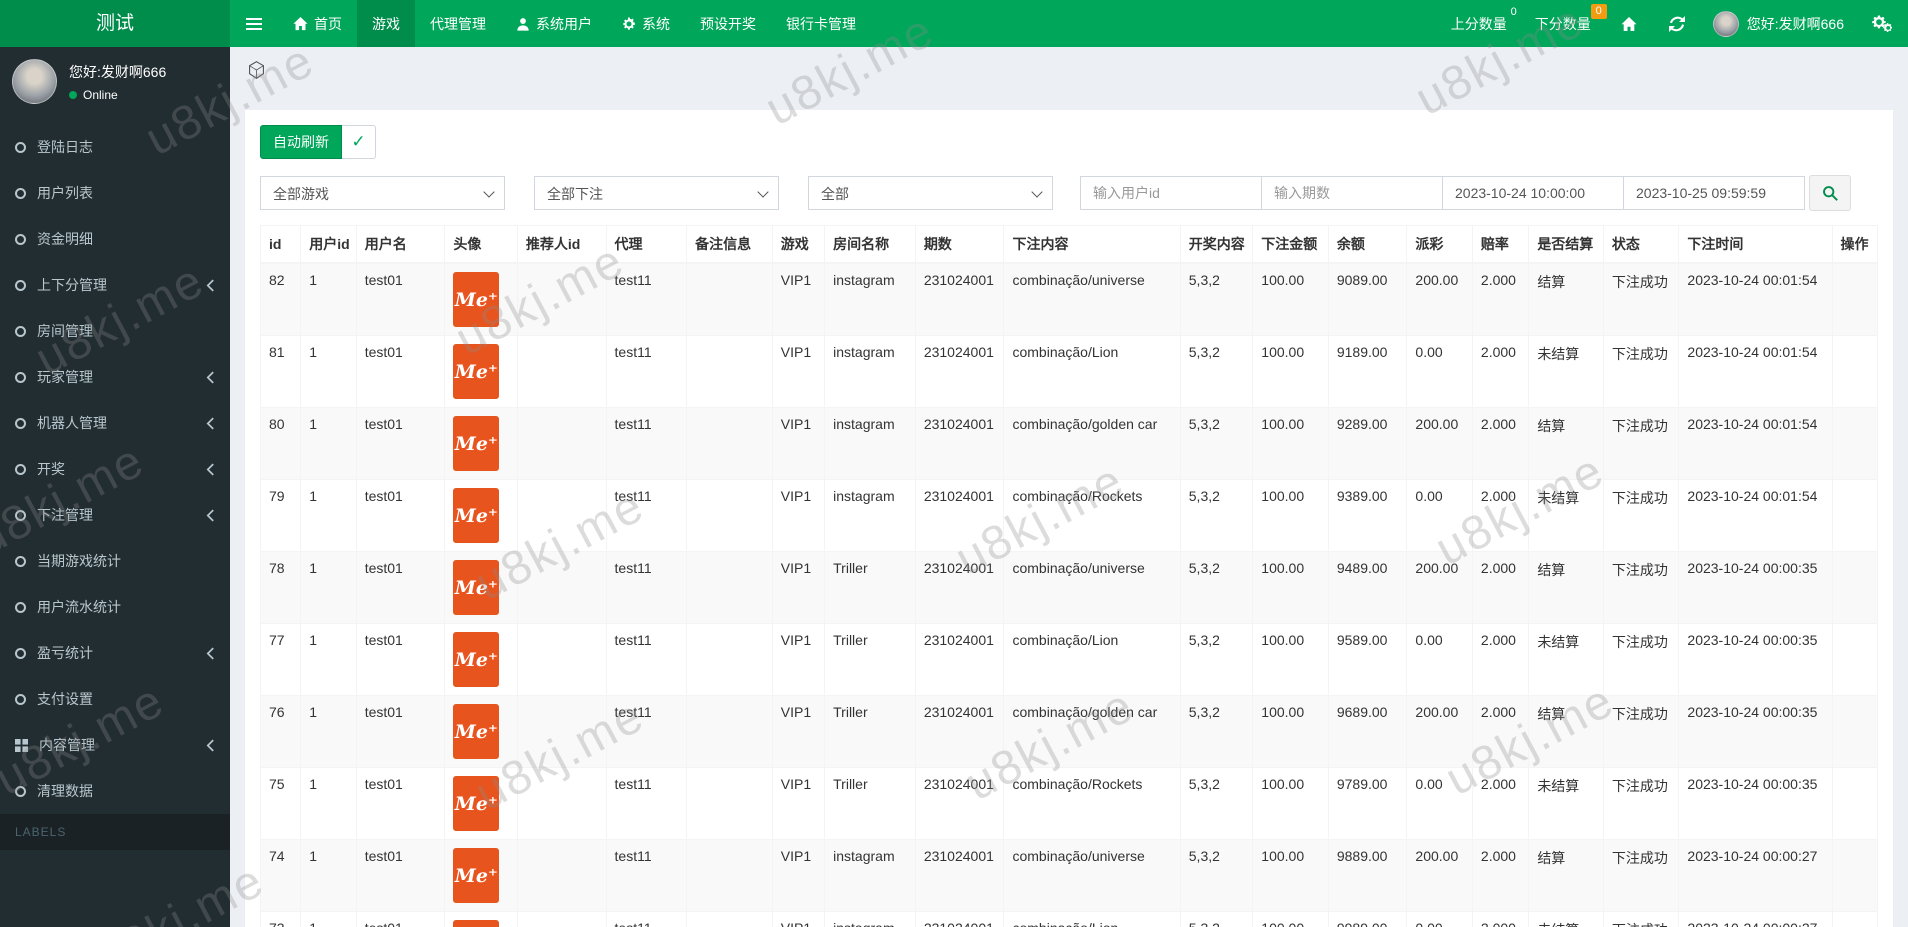 The height and width of the screenshot is (927, 1908). I want to click on sidebar-item-room-manage: 房间管理, so click(115, 331).